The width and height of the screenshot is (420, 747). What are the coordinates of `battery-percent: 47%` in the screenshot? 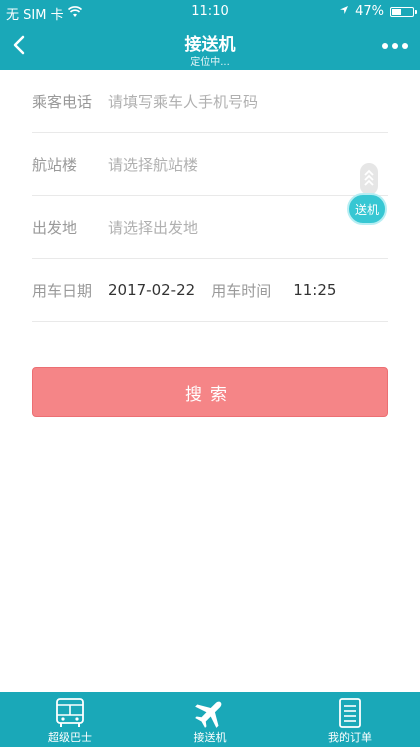 It's located at (369, 11).